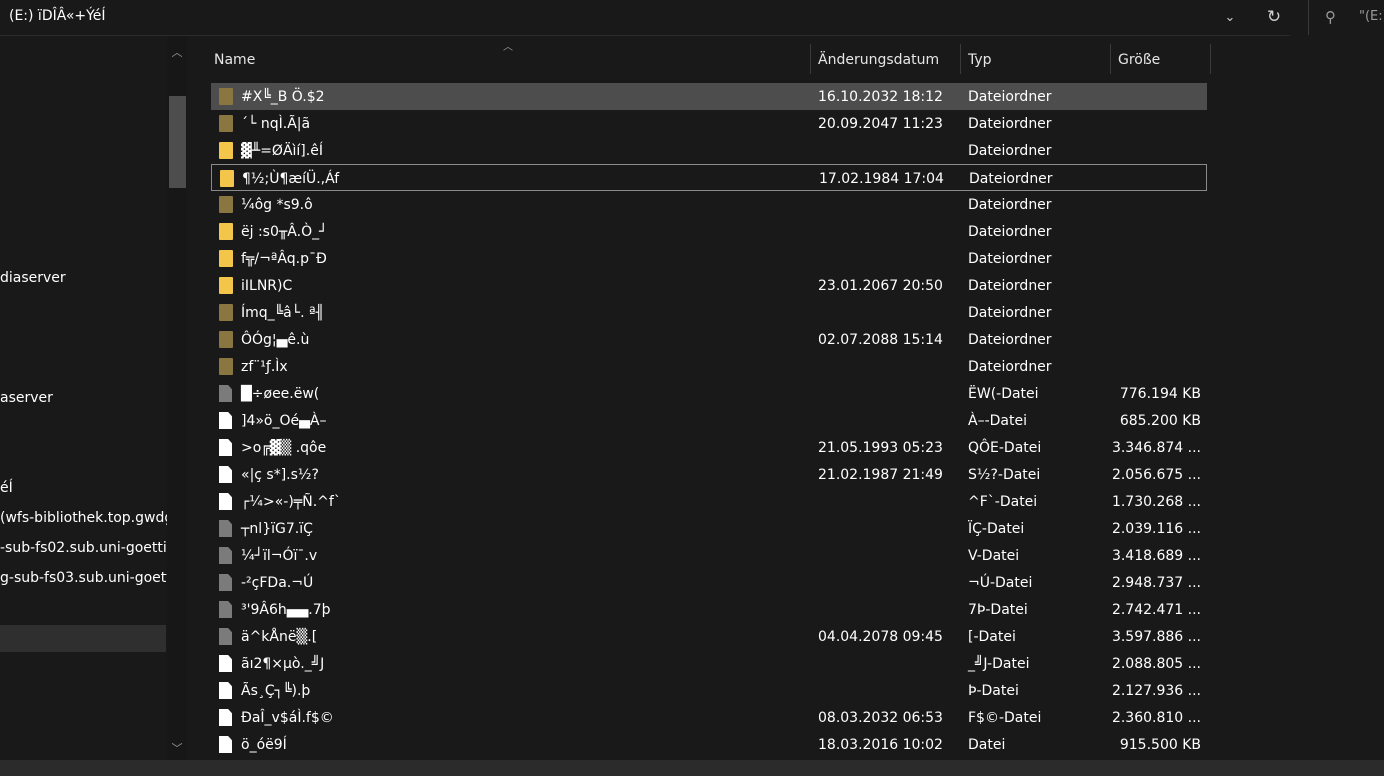  Describe the element at coordinates (286, 610) in the screenshot. I see `file-name: ³'9Â6h▄▄.7þ` at that location.